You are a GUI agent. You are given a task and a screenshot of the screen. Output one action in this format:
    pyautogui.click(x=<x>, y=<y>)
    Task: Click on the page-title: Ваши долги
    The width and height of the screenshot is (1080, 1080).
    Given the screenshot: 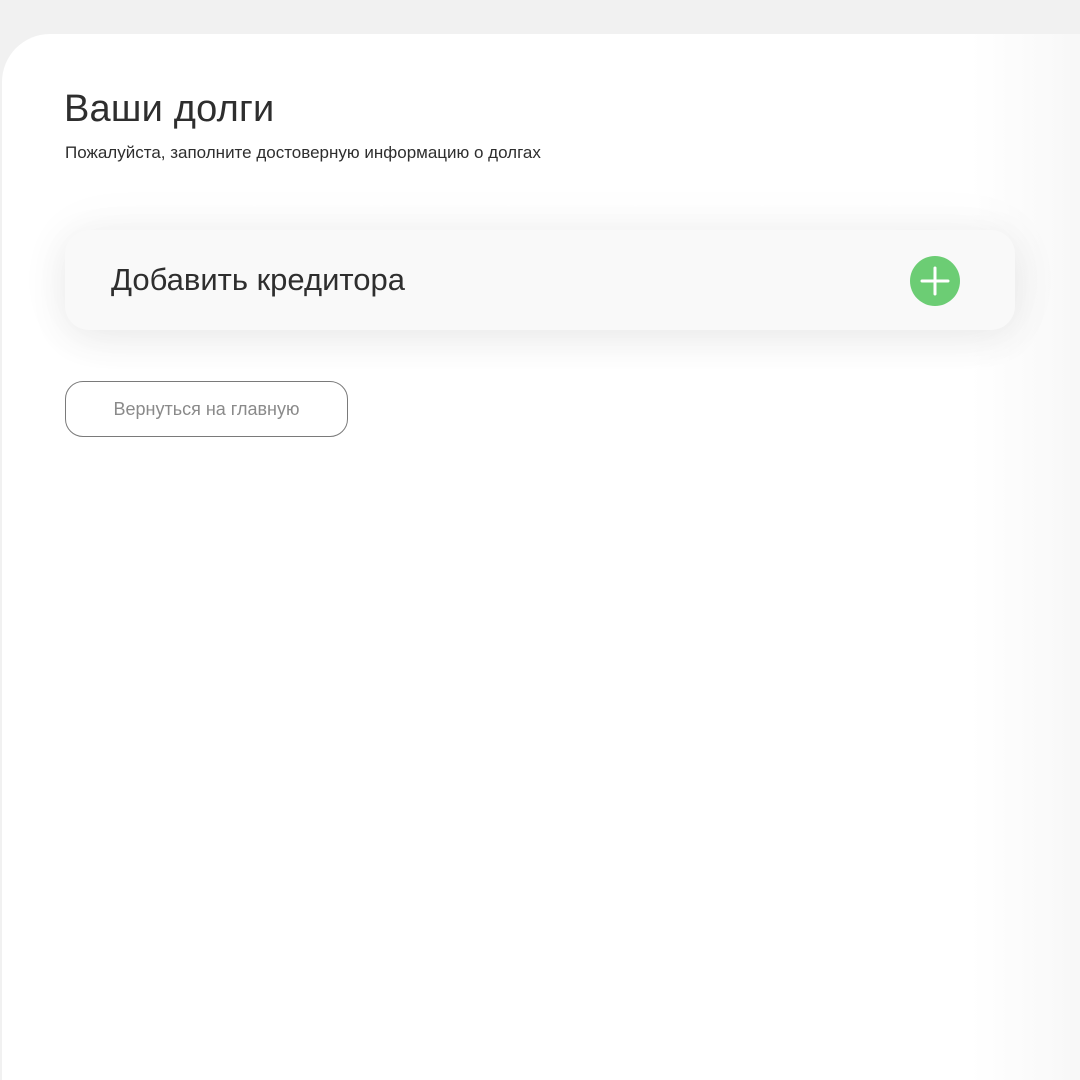 What is the action you would take?
    pyautogui.click(x=169, y=109)
    